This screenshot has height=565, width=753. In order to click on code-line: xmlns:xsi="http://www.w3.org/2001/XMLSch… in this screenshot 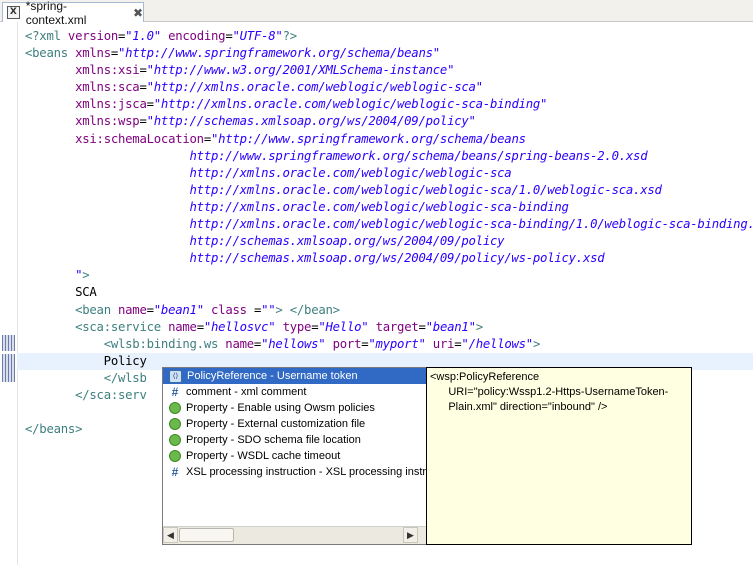, I will do `click(389, 70)`.